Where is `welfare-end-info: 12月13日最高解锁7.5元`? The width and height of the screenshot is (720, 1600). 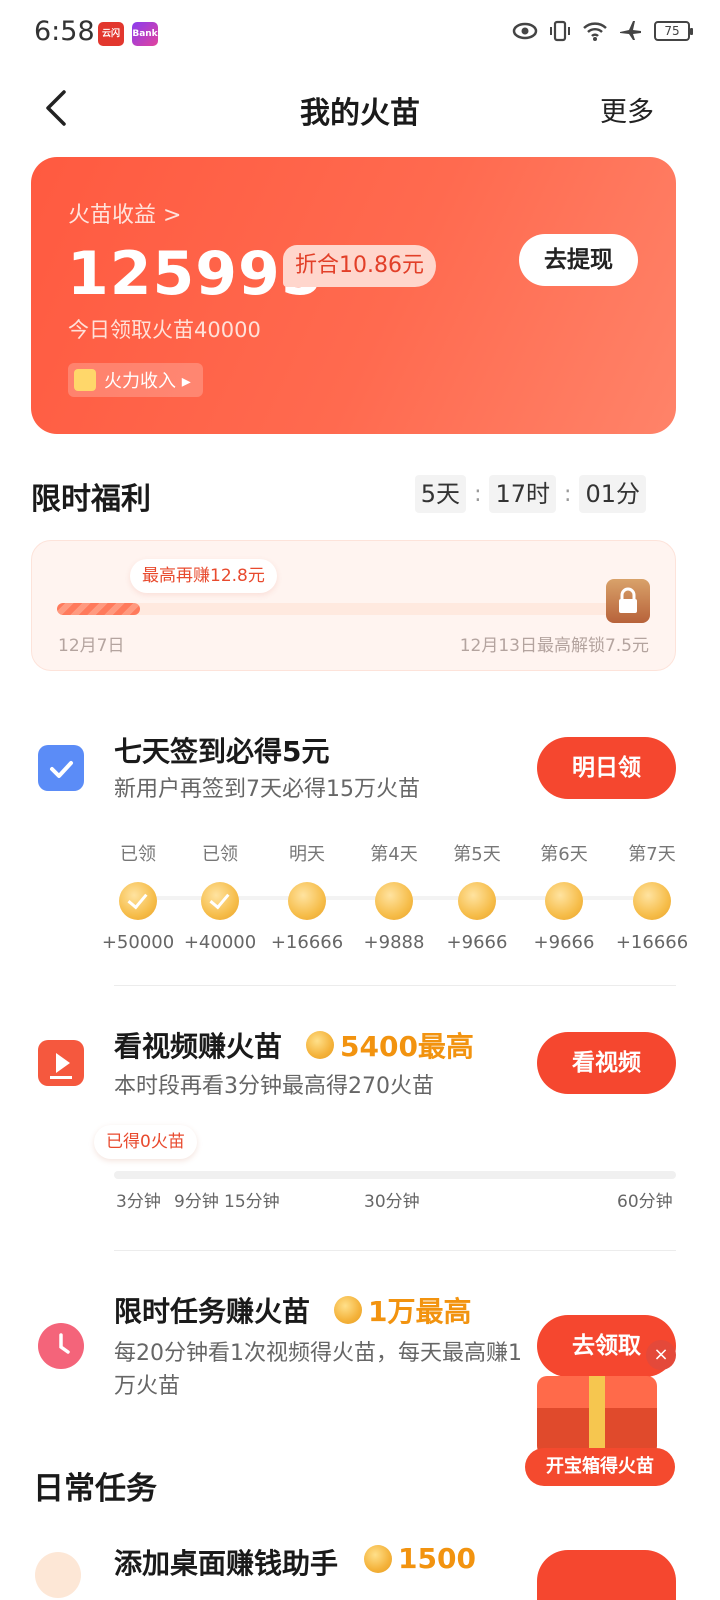 welfare-end-info: 12月13日最高解锁7.5元 is located at coordinates (554, 646).